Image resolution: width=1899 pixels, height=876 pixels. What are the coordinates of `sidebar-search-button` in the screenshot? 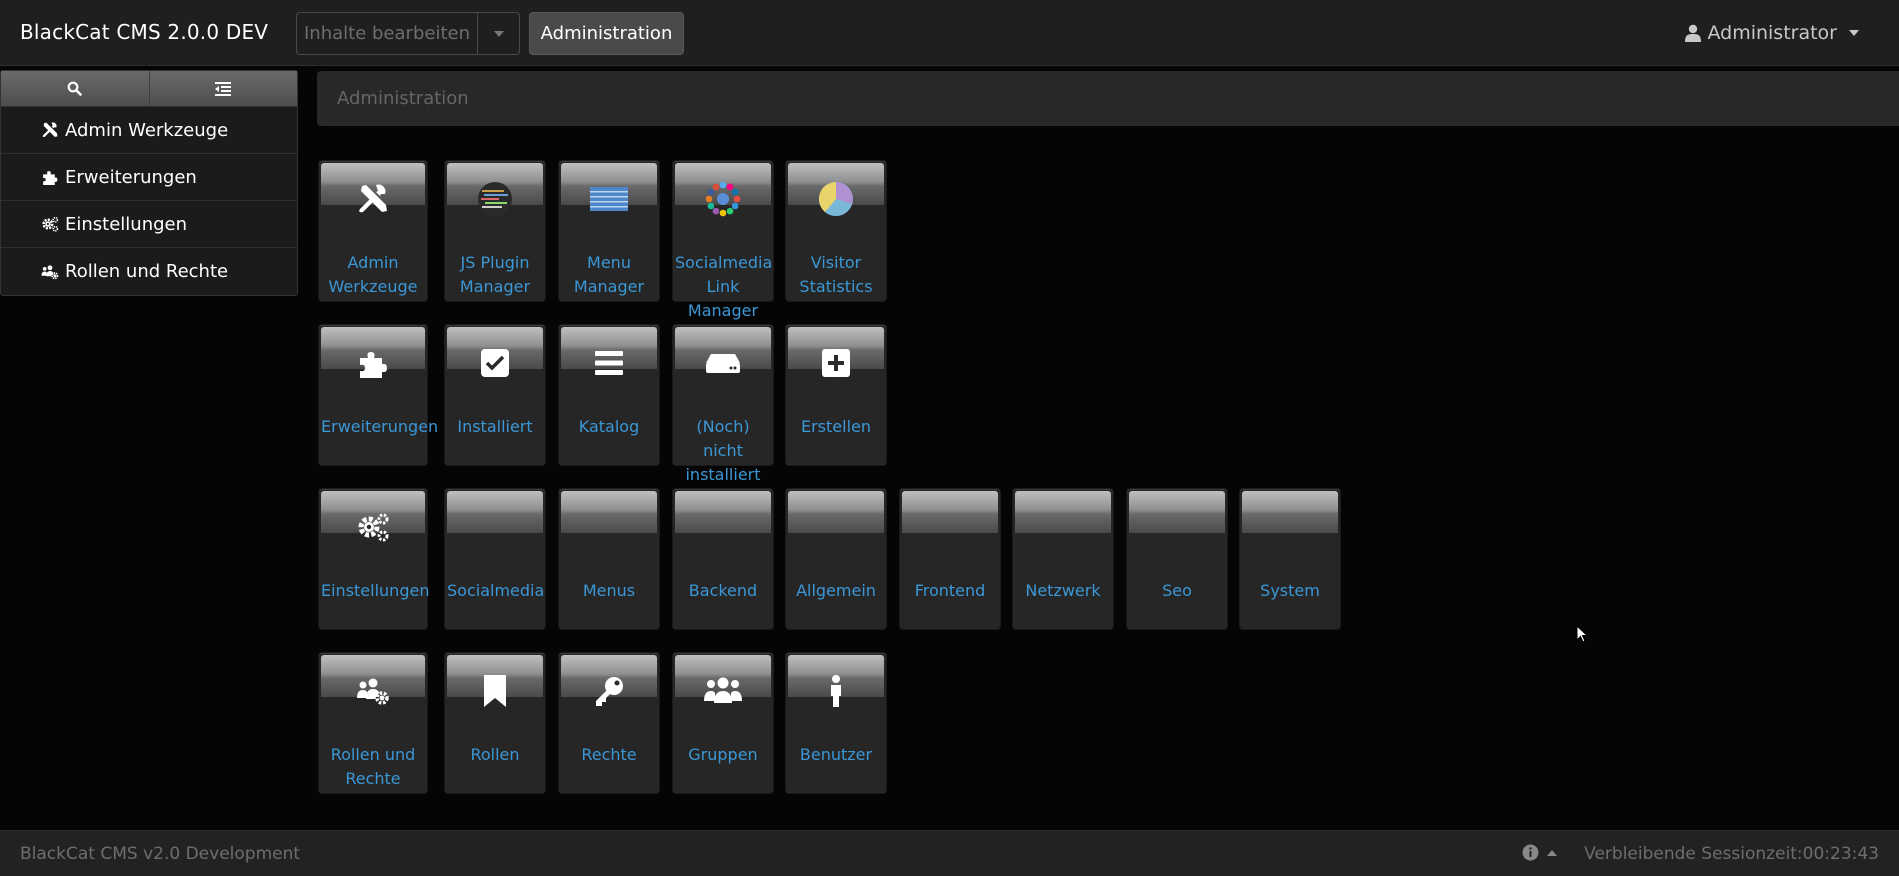 It's located at (75, 88).